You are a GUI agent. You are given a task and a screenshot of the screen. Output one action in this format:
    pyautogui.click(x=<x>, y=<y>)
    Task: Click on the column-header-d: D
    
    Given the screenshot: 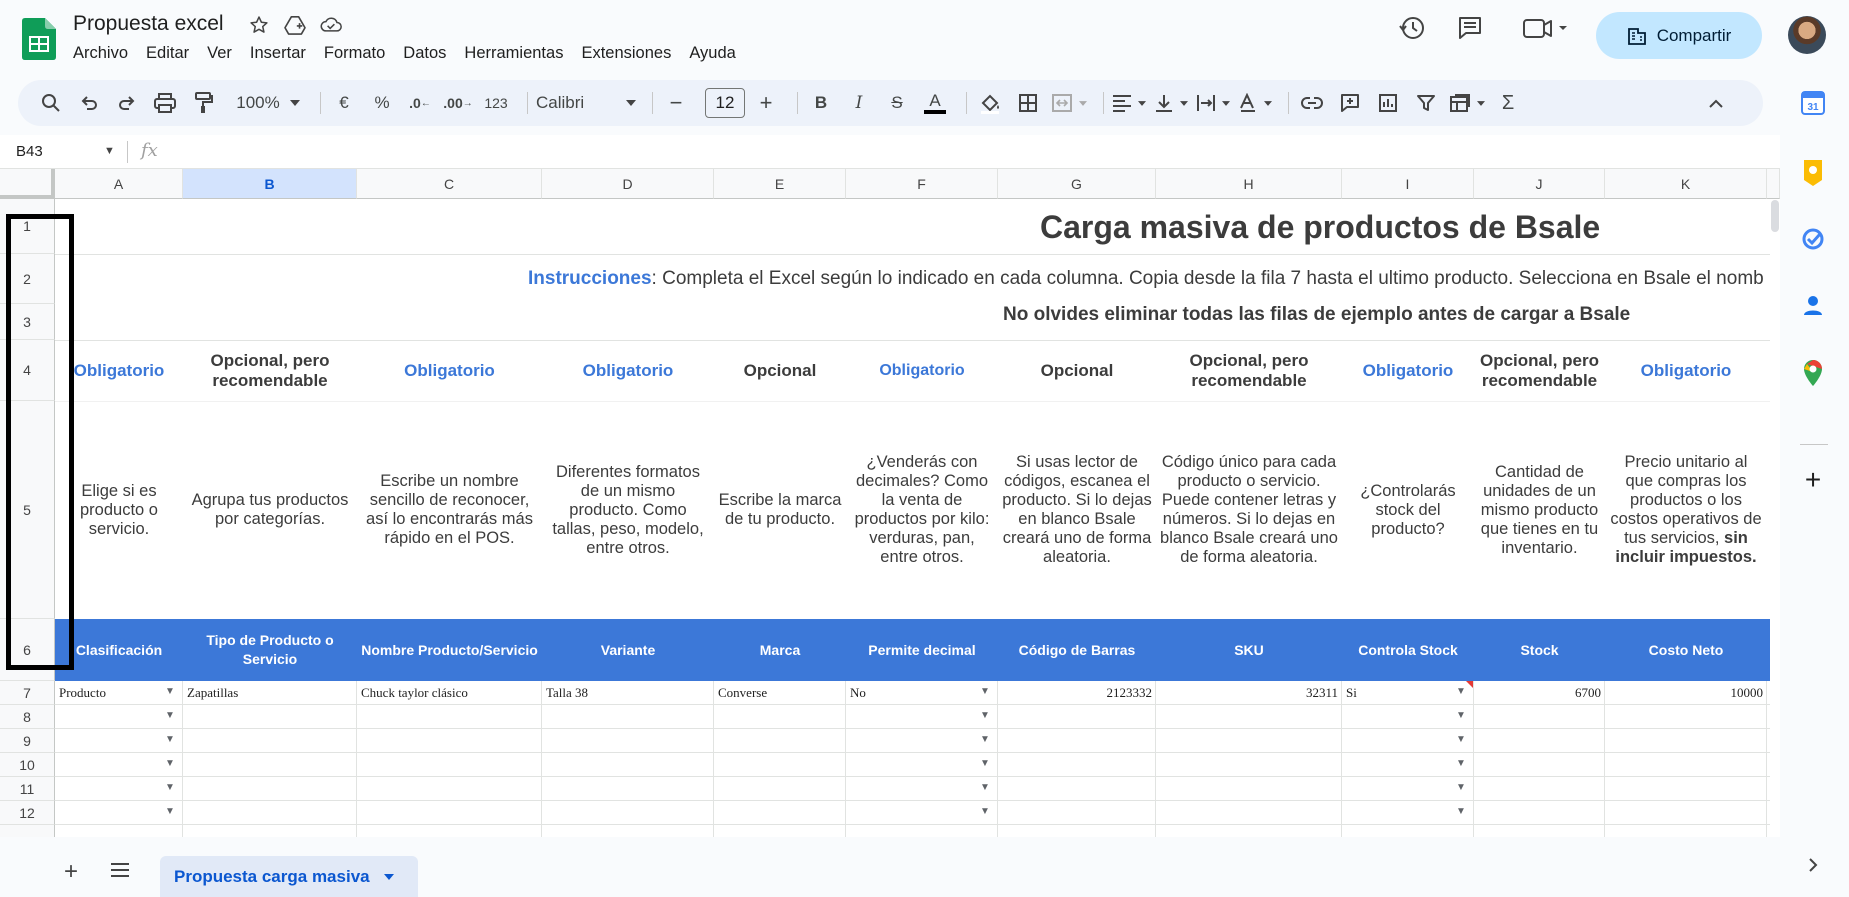 What is the action you would take?
    pyautogui.click(x=628, y=184)
    